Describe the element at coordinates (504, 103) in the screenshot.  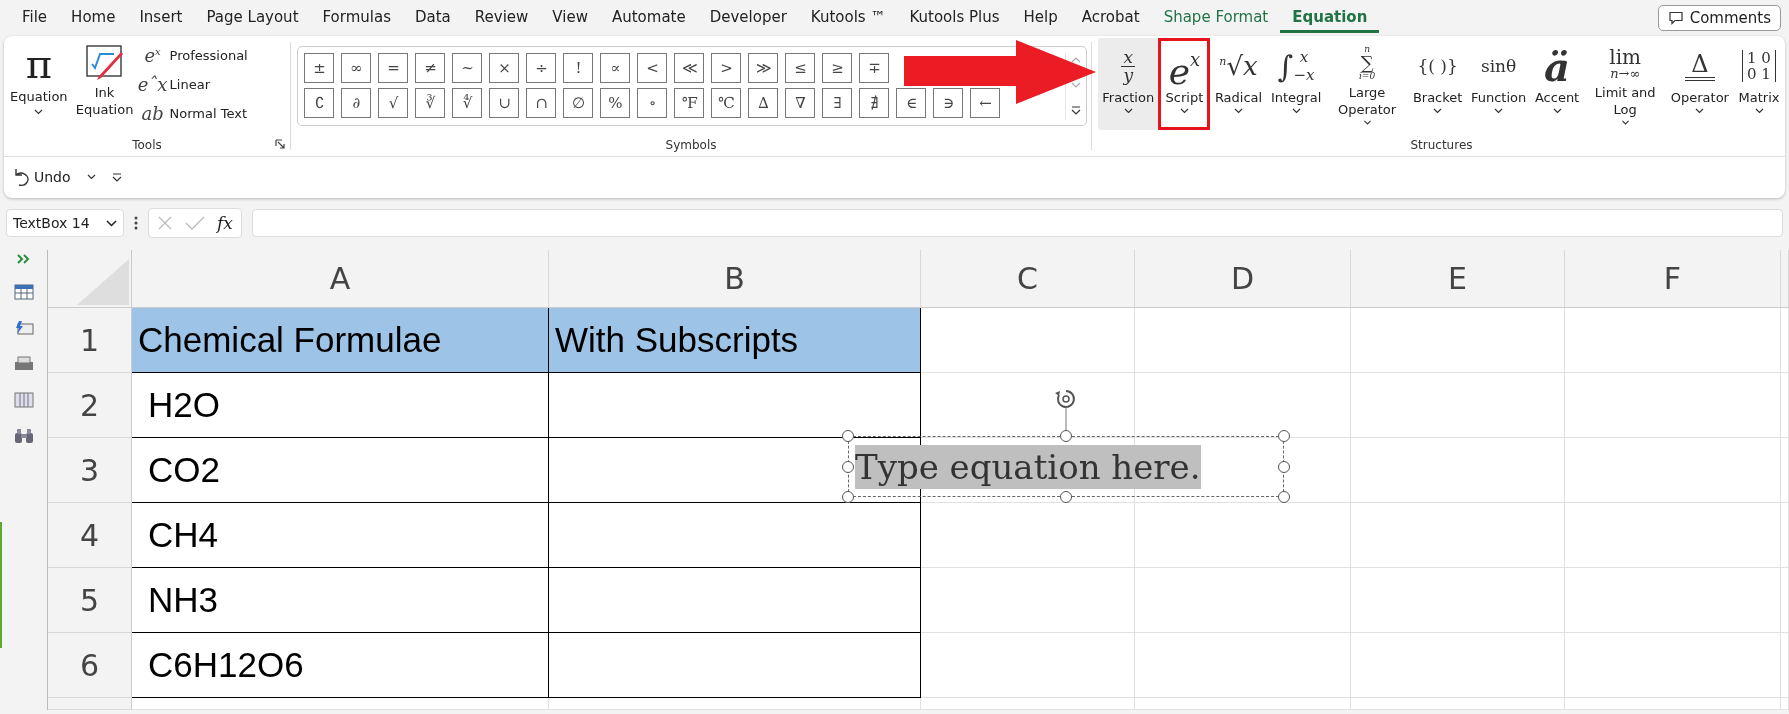
I see `symbol-button: ∪` at that location.